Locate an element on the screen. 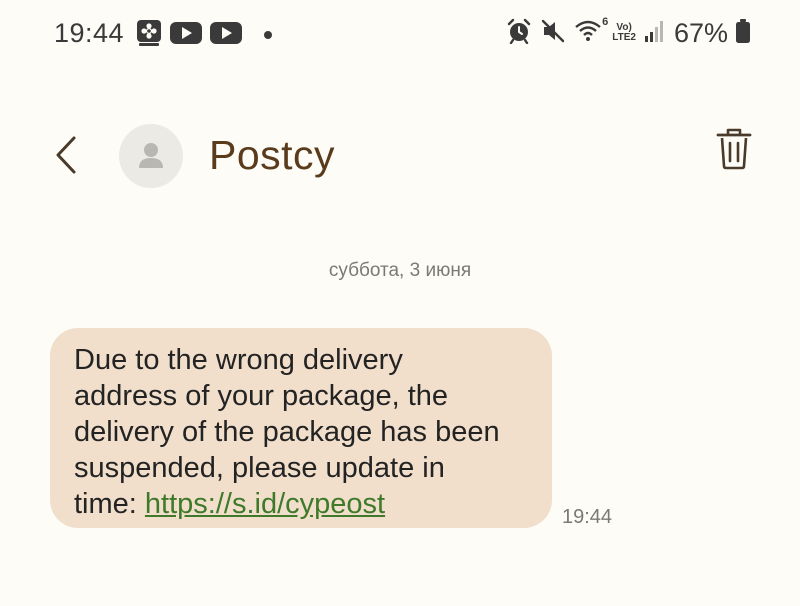 Image resolution: width=800 pixels, height=606 pixels. avatar is located at coordinates (151, 156).